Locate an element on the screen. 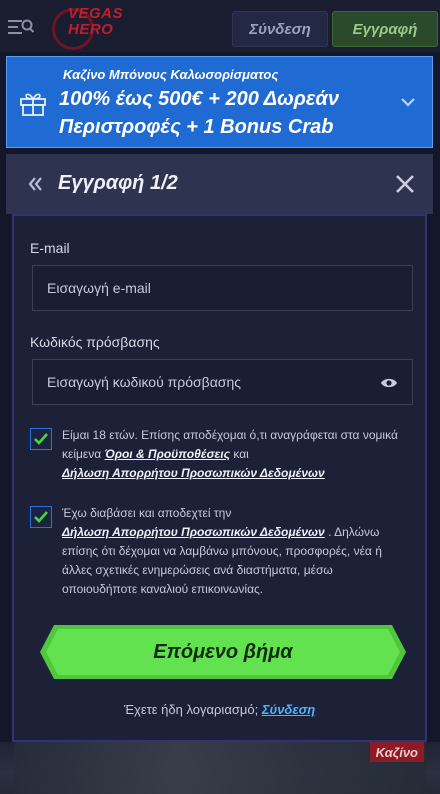  password-placeholder: Εισαγωγή κωδικού πρόσβασης is located at coordinates (144, 382).